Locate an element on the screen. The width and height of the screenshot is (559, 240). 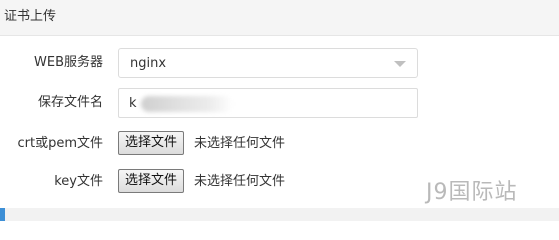
web-server-select: nginx is located at coordinates (268, 63).